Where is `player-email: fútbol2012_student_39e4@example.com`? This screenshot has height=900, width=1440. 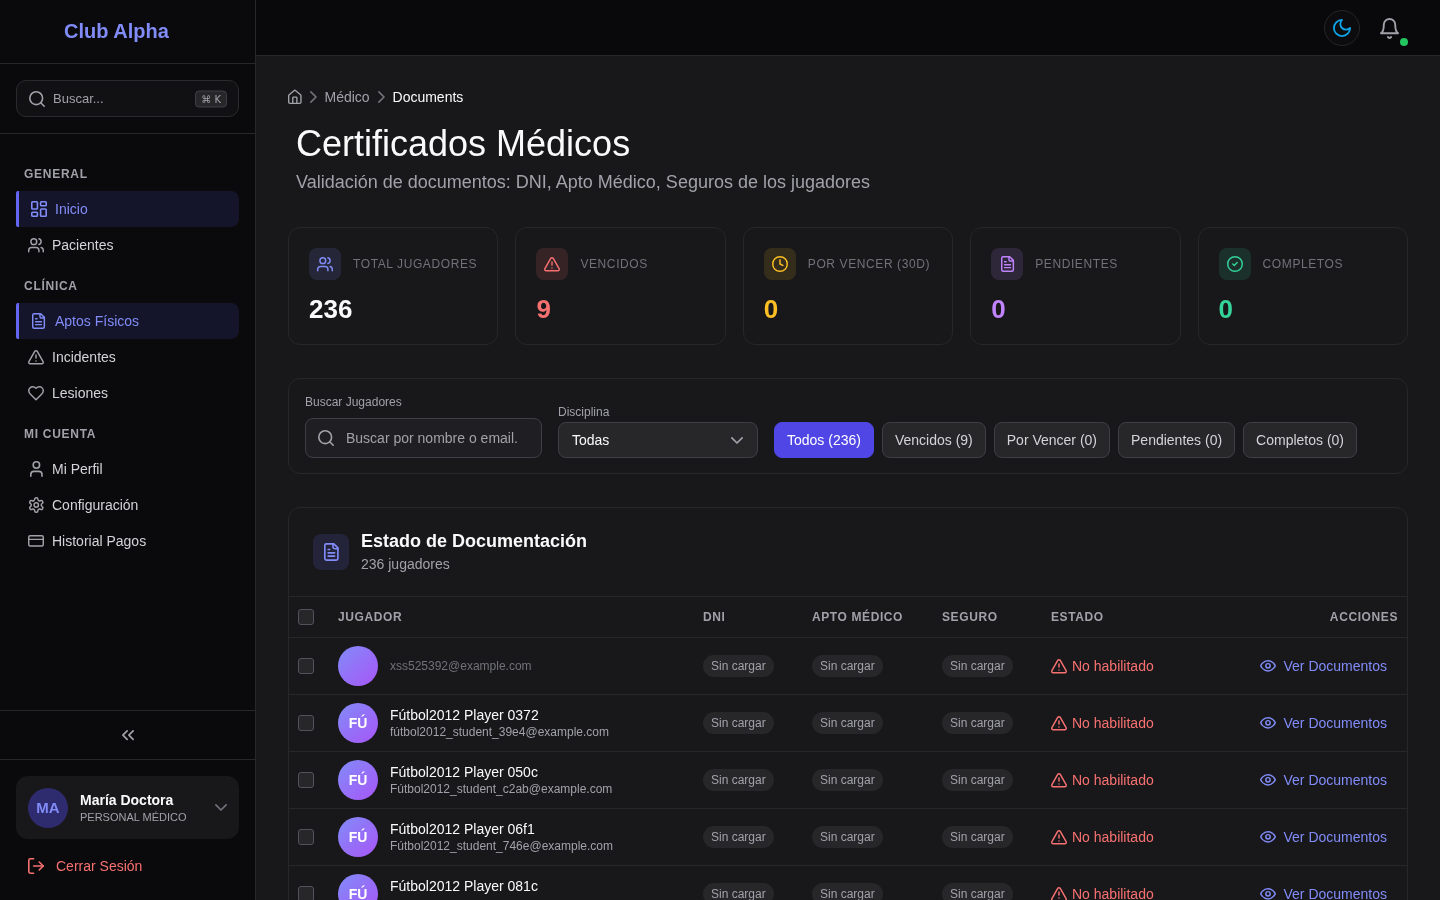
player-email: fútbol2012_student_39e4@example.com is located at coordinates (499, 732).